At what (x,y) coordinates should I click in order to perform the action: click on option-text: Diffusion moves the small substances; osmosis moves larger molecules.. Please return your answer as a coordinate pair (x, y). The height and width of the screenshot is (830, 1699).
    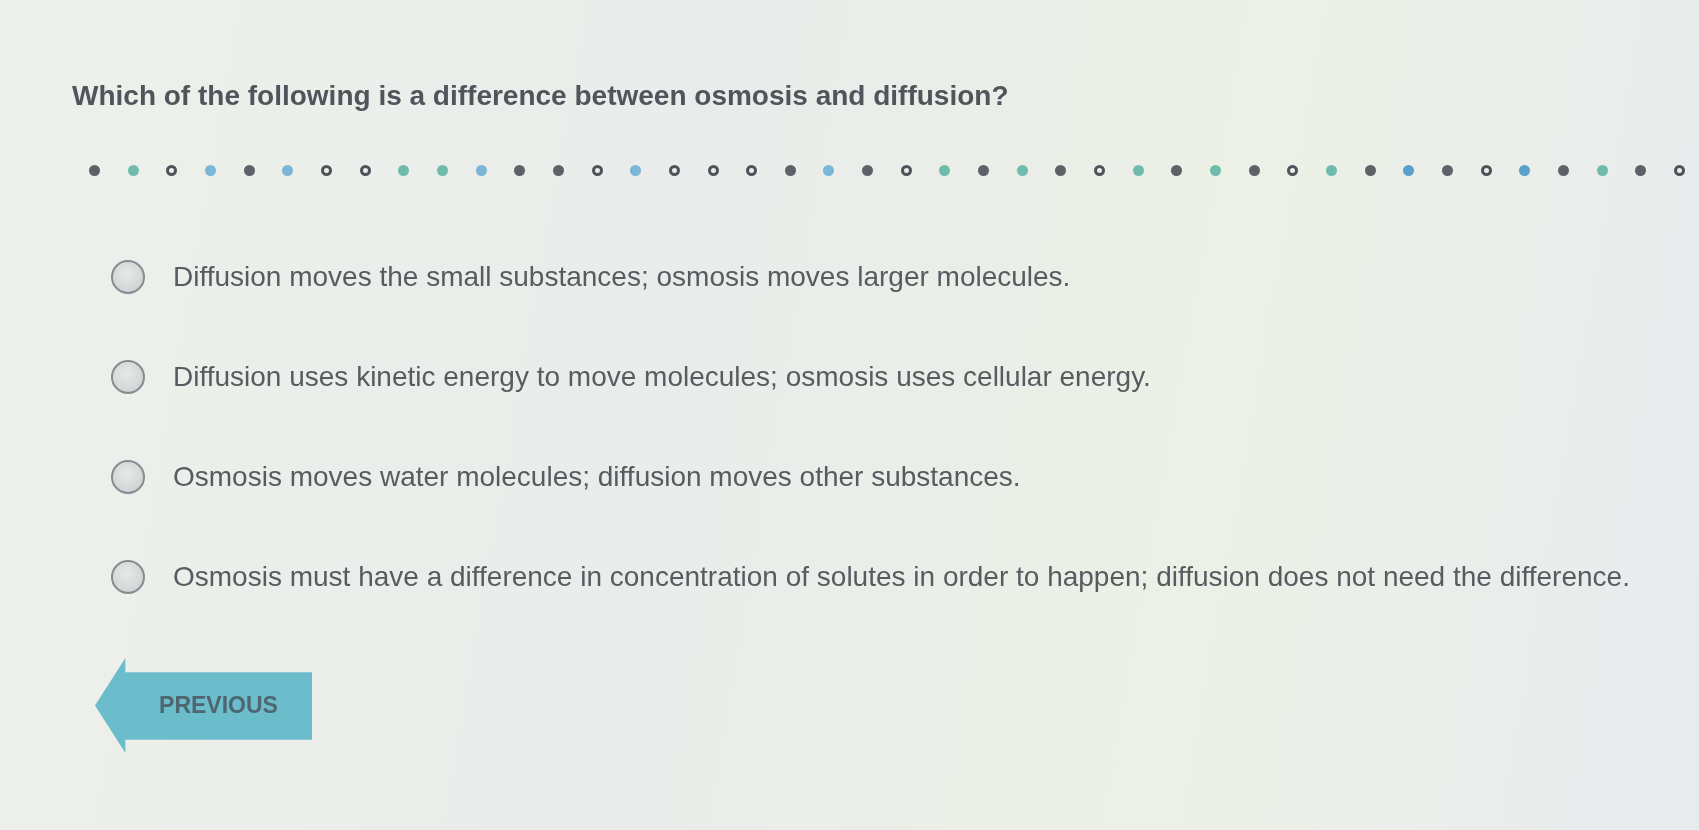
    Looking at the image, I should click on (622, 277).